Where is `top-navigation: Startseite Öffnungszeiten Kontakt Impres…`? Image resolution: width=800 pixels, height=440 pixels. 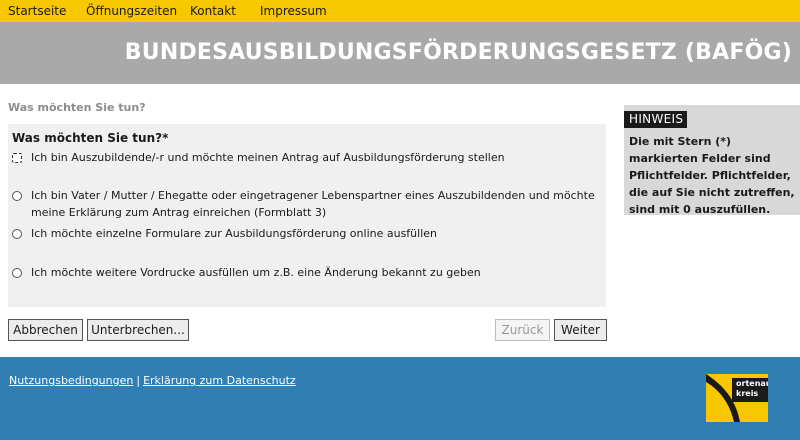 top-navigation: Startseite Öffnungszeiten Kontakt Impres… is located at coordinates (400, 11).